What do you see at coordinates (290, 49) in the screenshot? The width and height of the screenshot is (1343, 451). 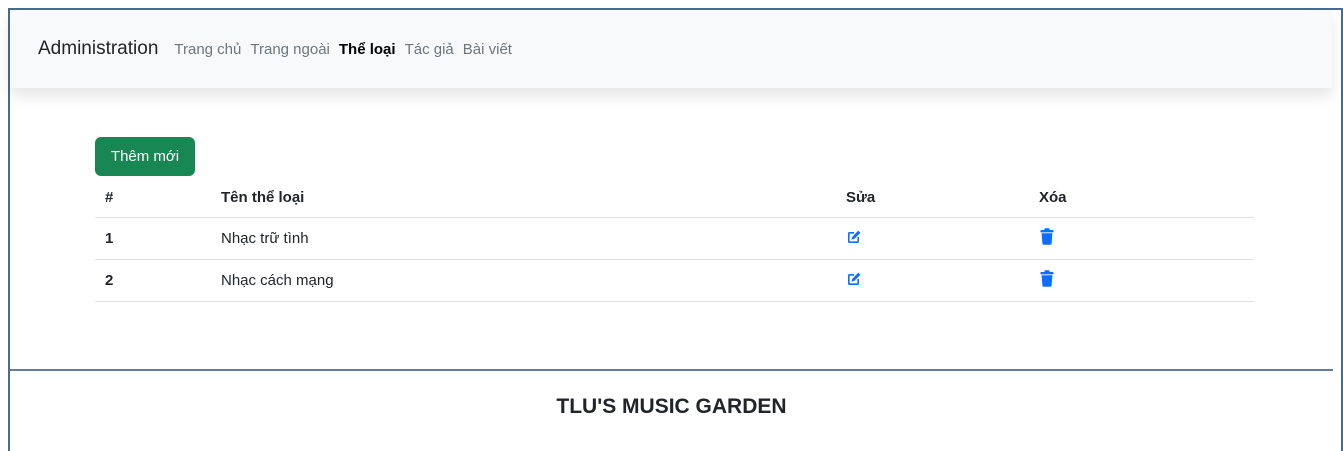 I see `nav-link-outside: Trang ngoài` at bounding box center [290, 49].